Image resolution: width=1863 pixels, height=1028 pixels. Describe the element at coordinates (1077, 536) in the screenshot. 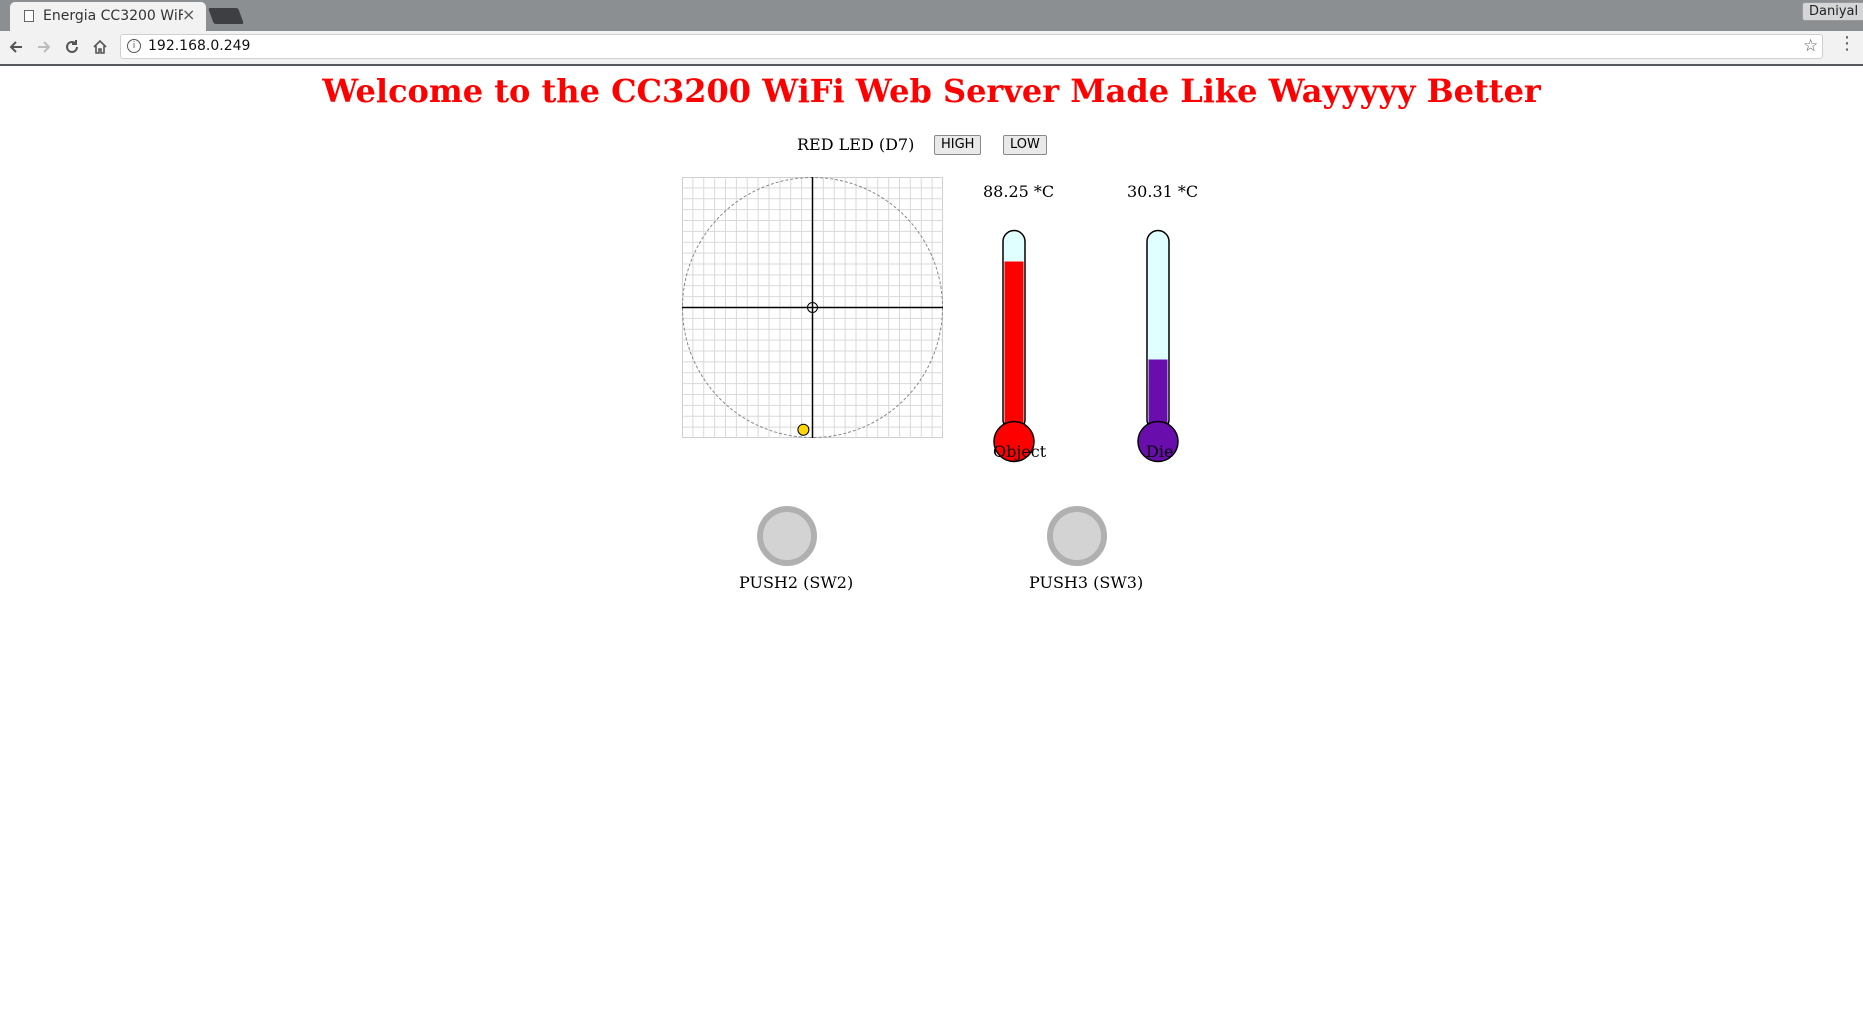

I see `push3-indicator` at that location.